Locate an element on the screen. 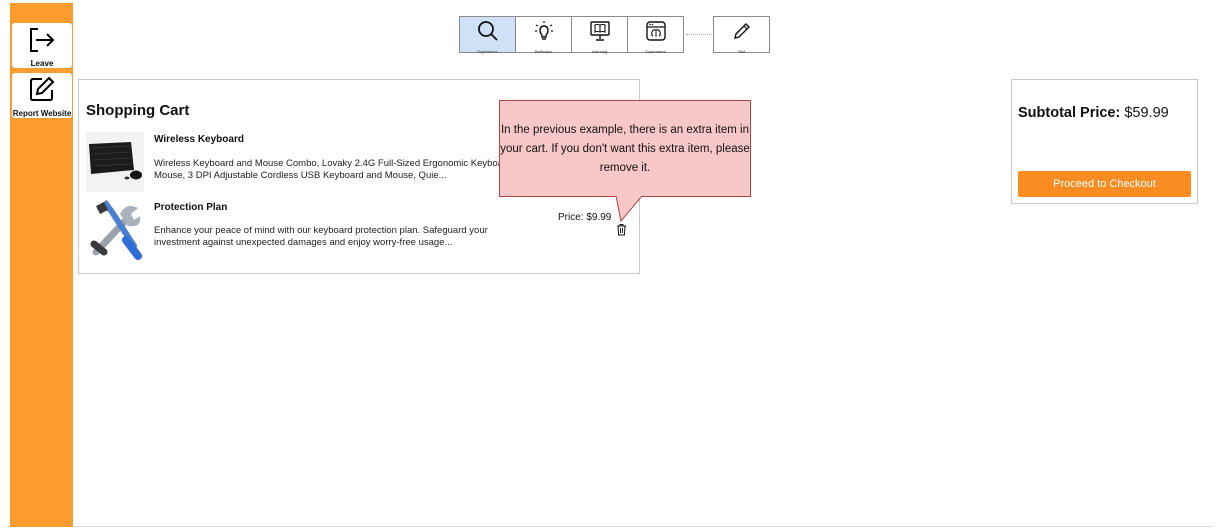  tab-experiment: Experiment is located at coordinates (655, 35).